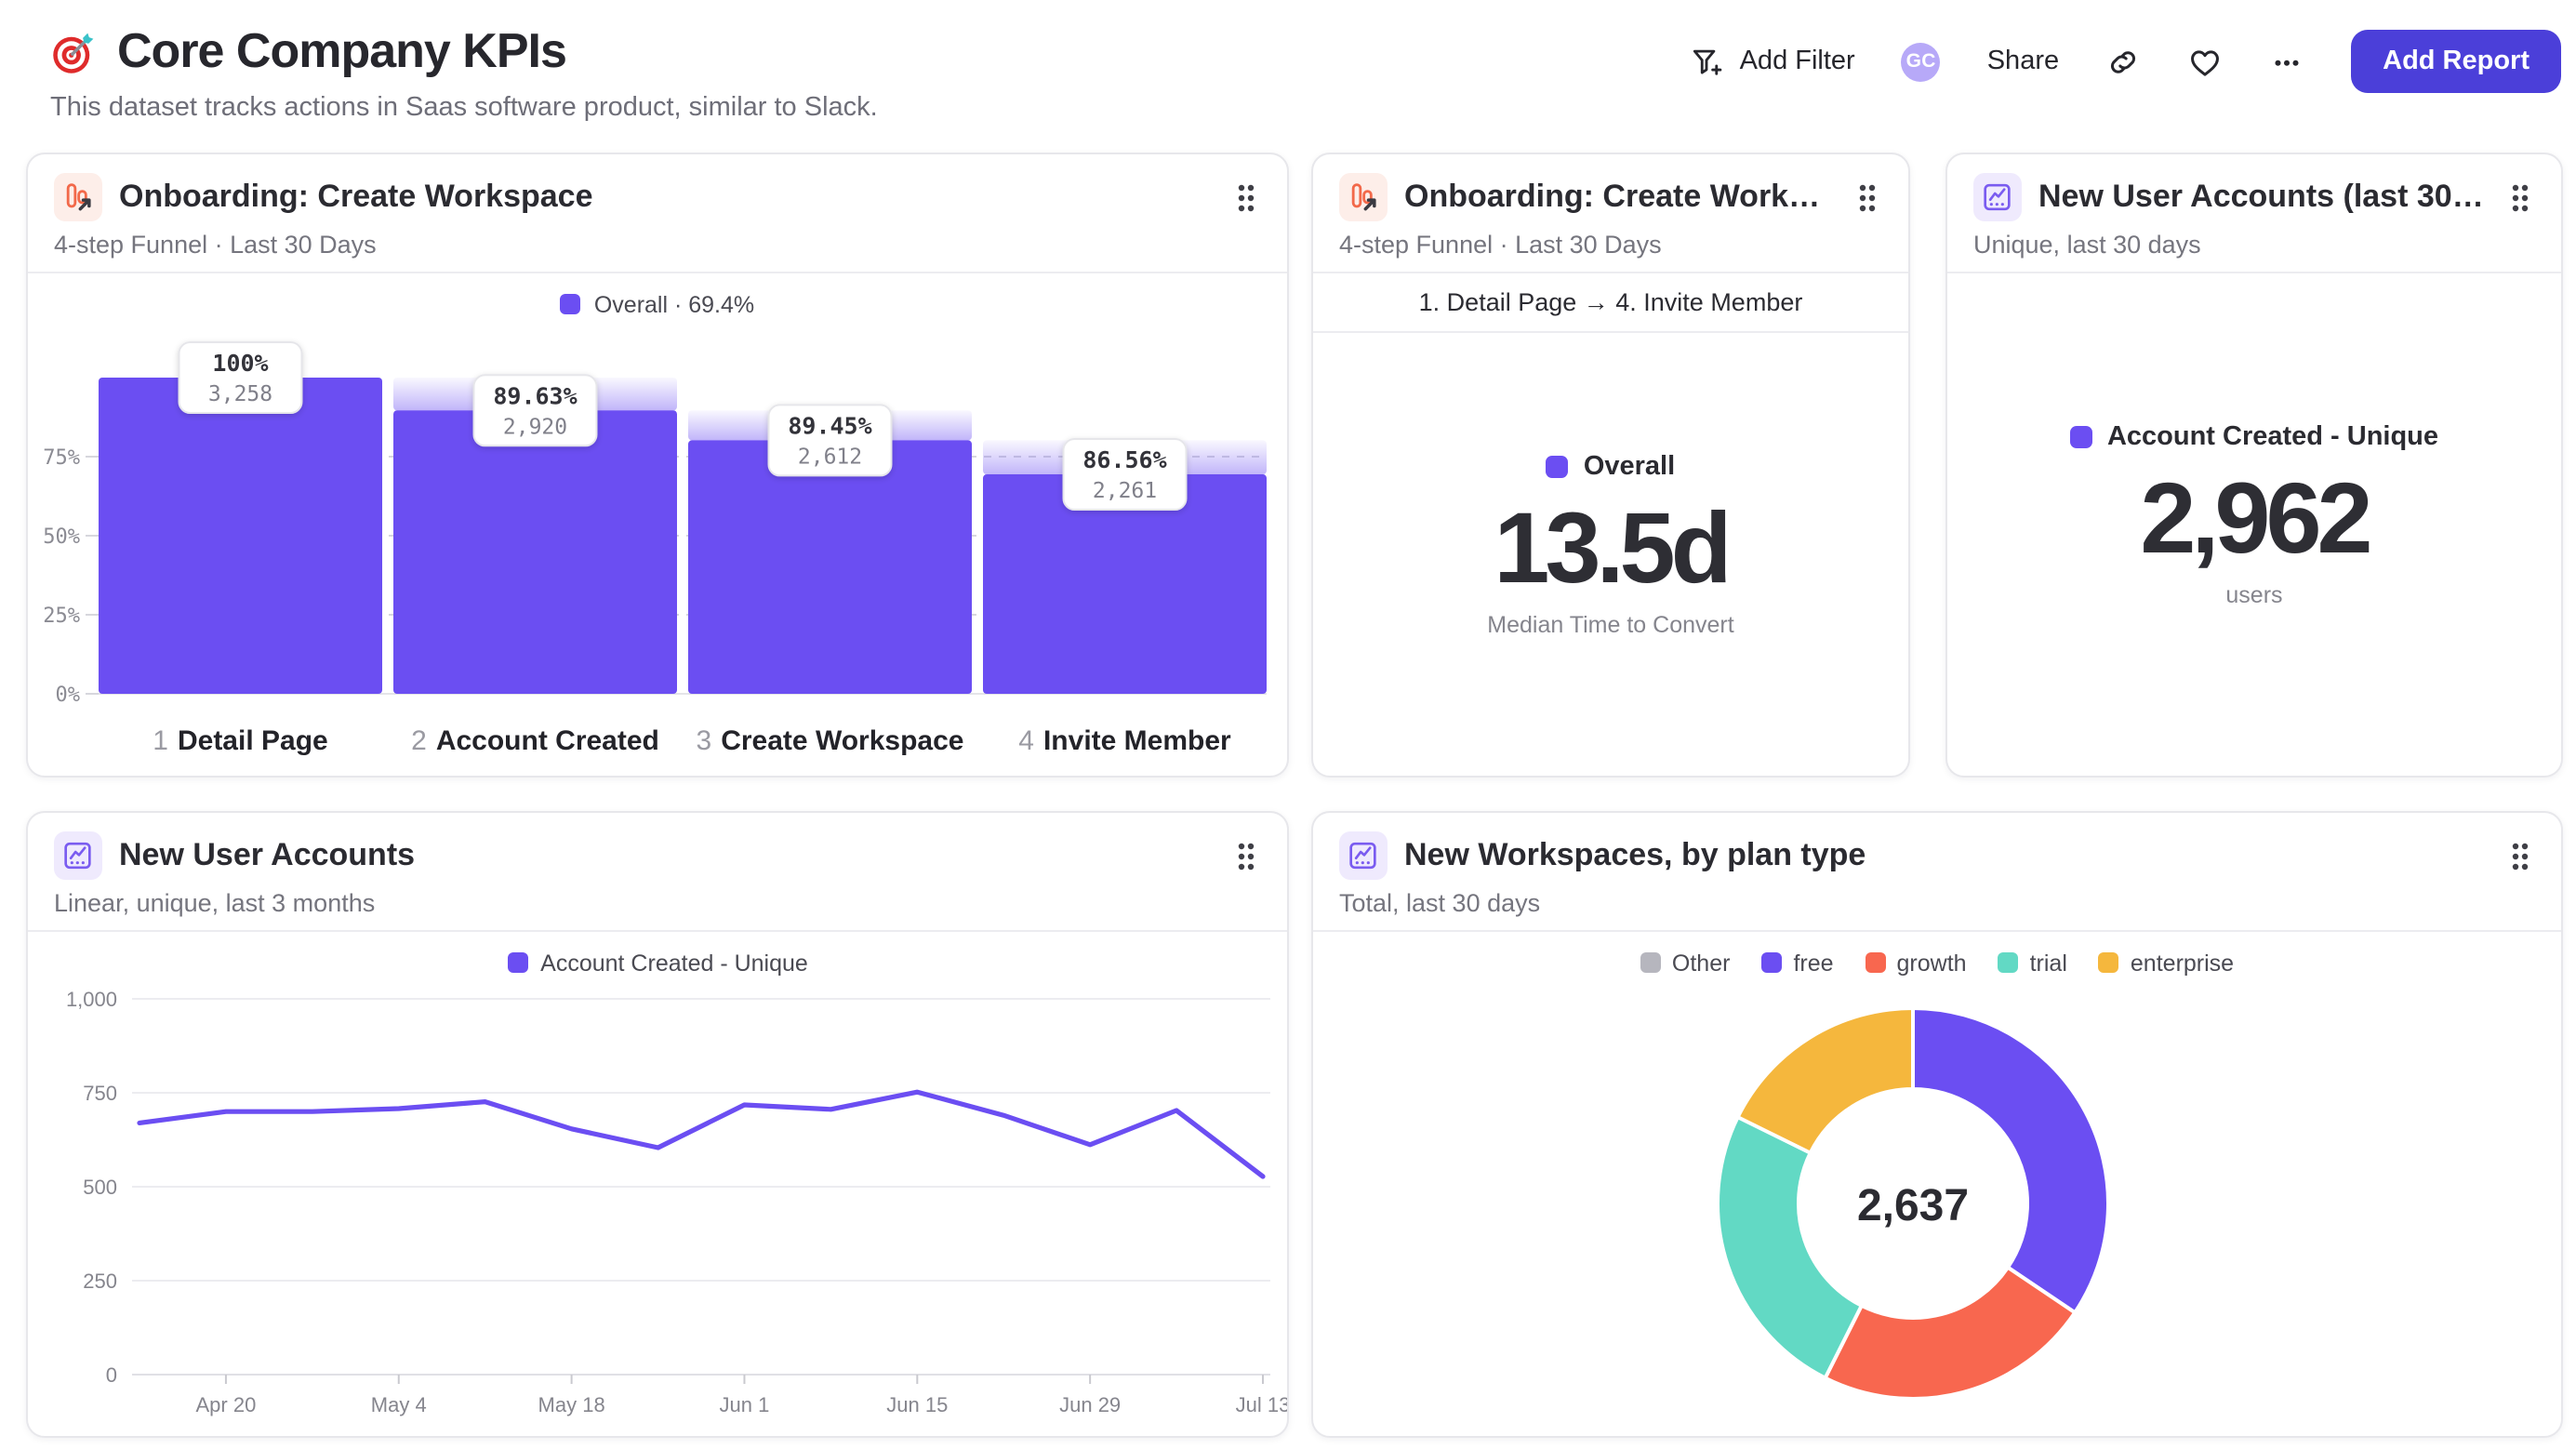 Image resolution: width=2576 pixels, height=1449 pixels. I want to click on svg-text: 500, so click(100, 1187).